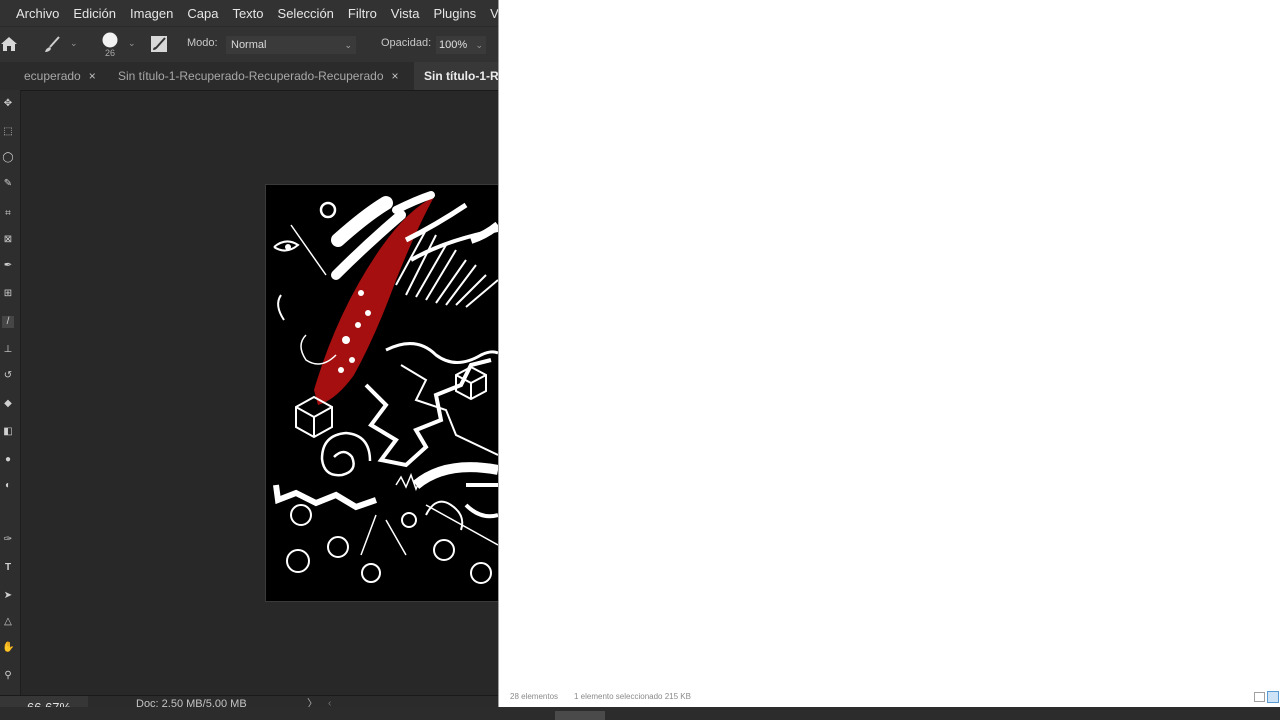  What do you see at coordinates (8, 322) in the screenshot?
I see `brush-tool-icon: /` at bounding box center [8, 322].